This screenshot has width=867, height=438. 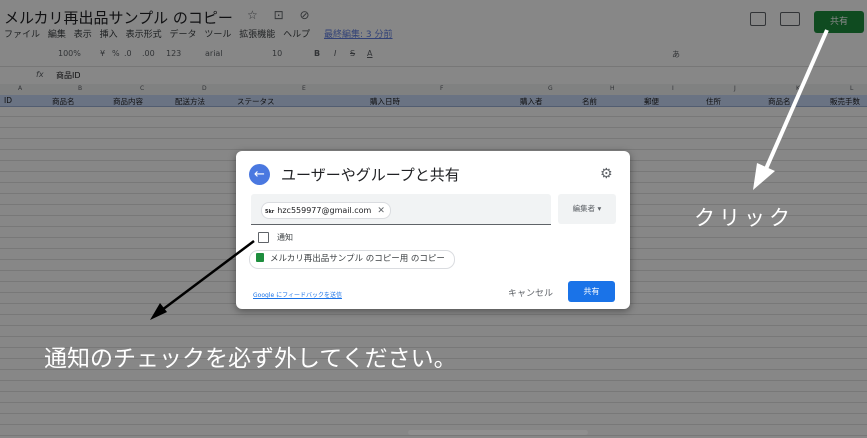 What do you see at coordinates (744, 218) in the screenshot?
I see `click-annotation: クリック` at bounding box center [744, 218].